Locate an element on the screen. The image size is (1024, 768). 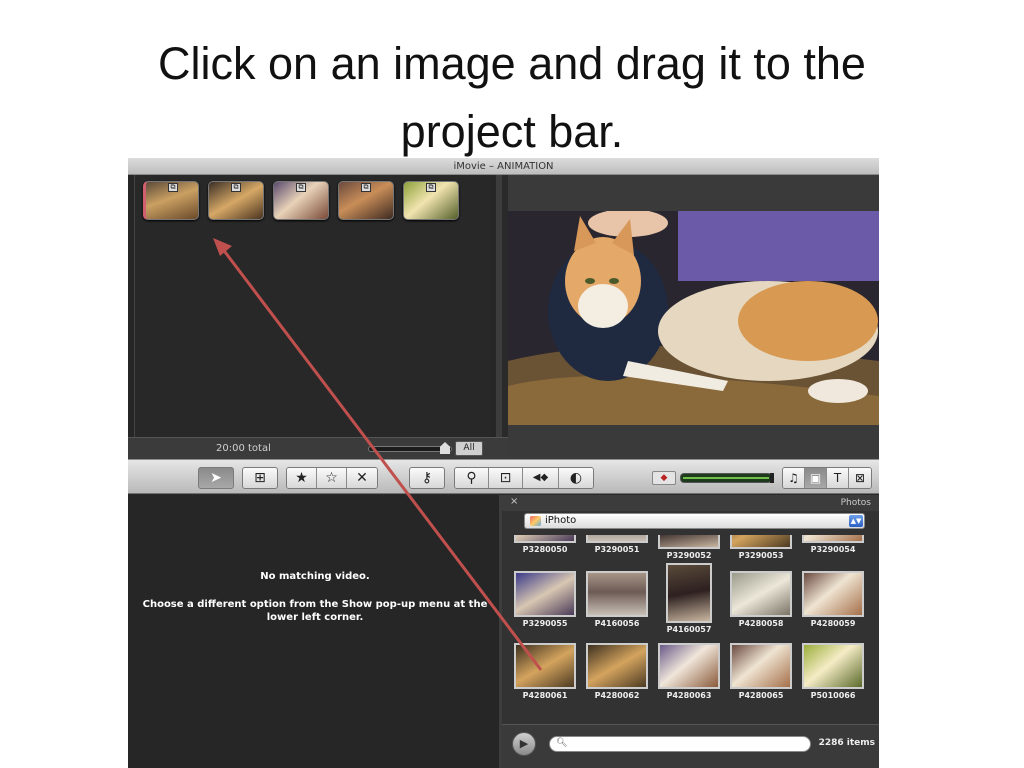
photo-item: P4280062 is located at coordinates (617, 671).